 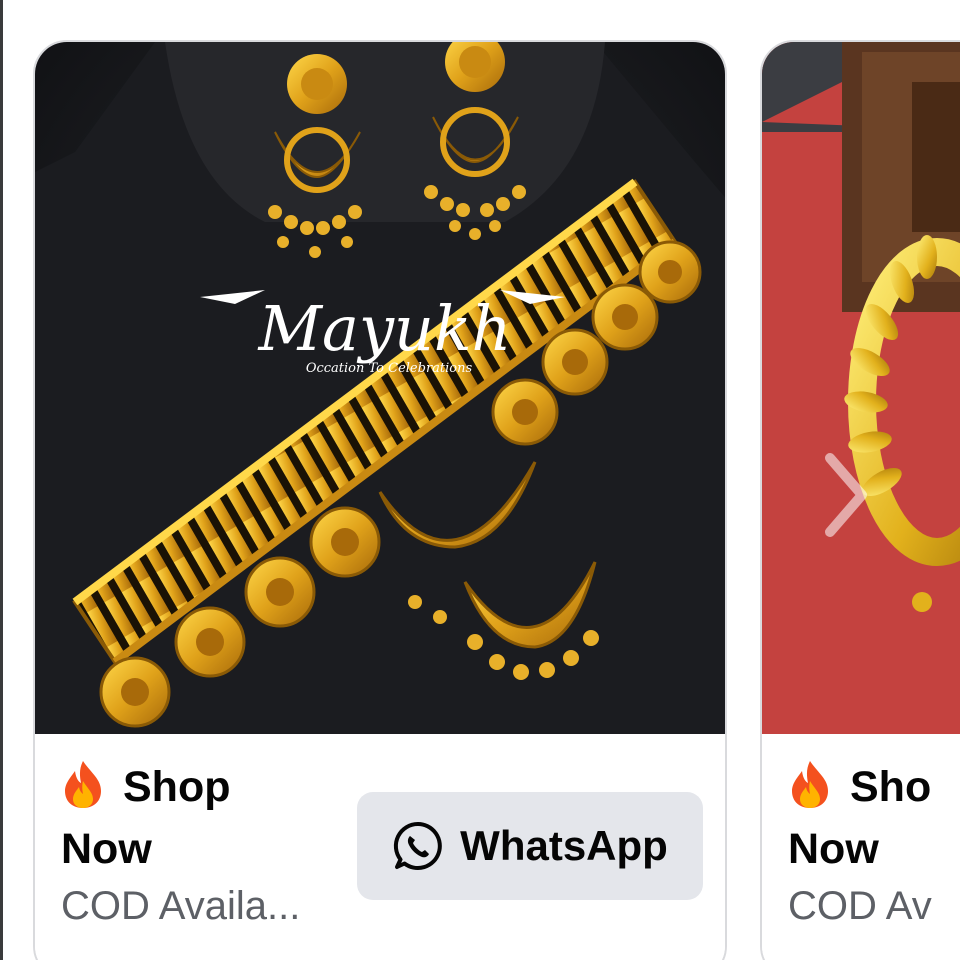 What do you see at coordinates (564, 845) in the screenshot?
I see `whatsapp-button-label: WhatsApp` at bounding box center [564, 845].